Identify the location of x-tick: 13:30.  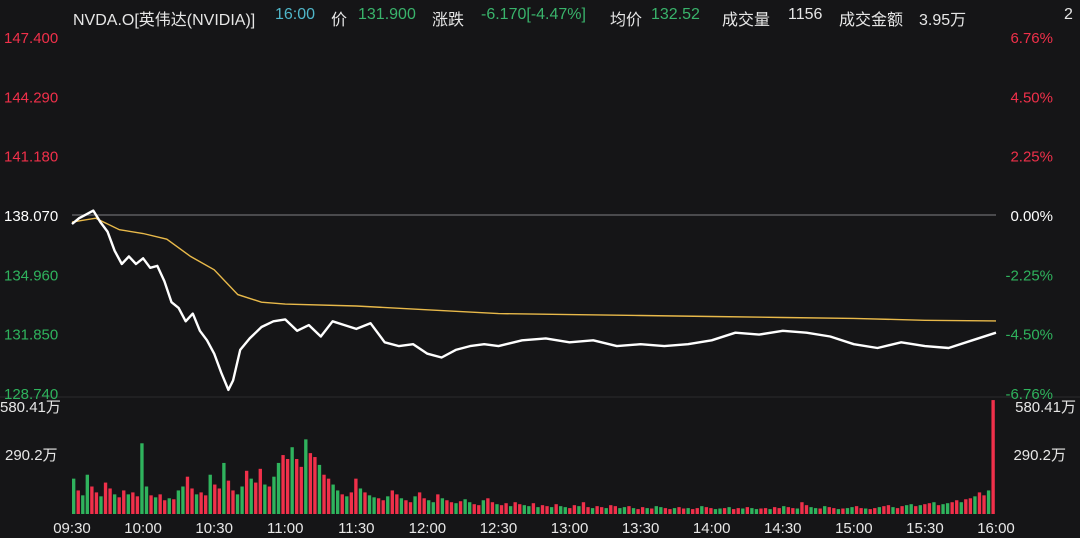
(641, 528).